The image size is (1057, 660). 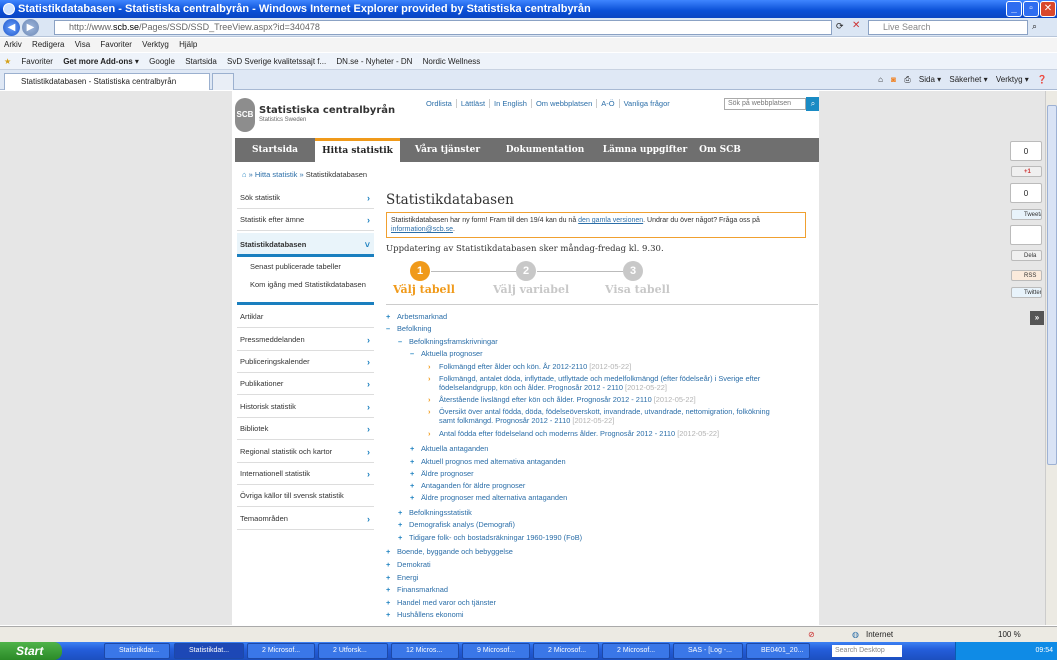 What do you see at coordinates (720, 150) in the screenshot?
I see `nav-om-scb: Om SCB` at bounding box center [720, 150].